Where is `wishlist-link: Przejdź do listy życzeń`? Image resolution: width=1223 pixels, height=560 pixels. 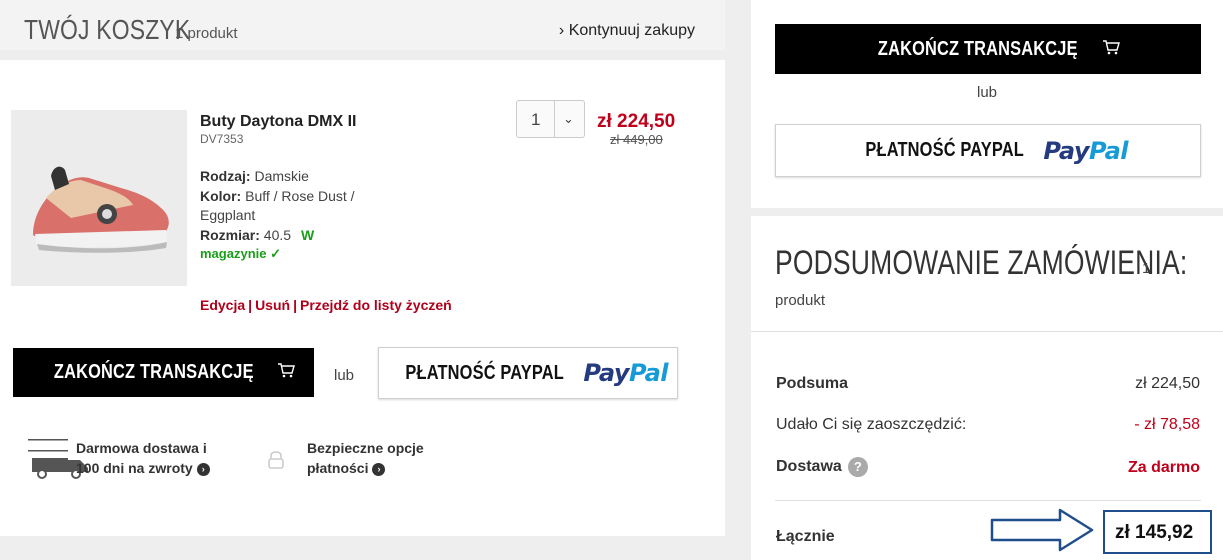 wishlist-link: Przejdź do listy życzeń is located at coordinates (376, 305).